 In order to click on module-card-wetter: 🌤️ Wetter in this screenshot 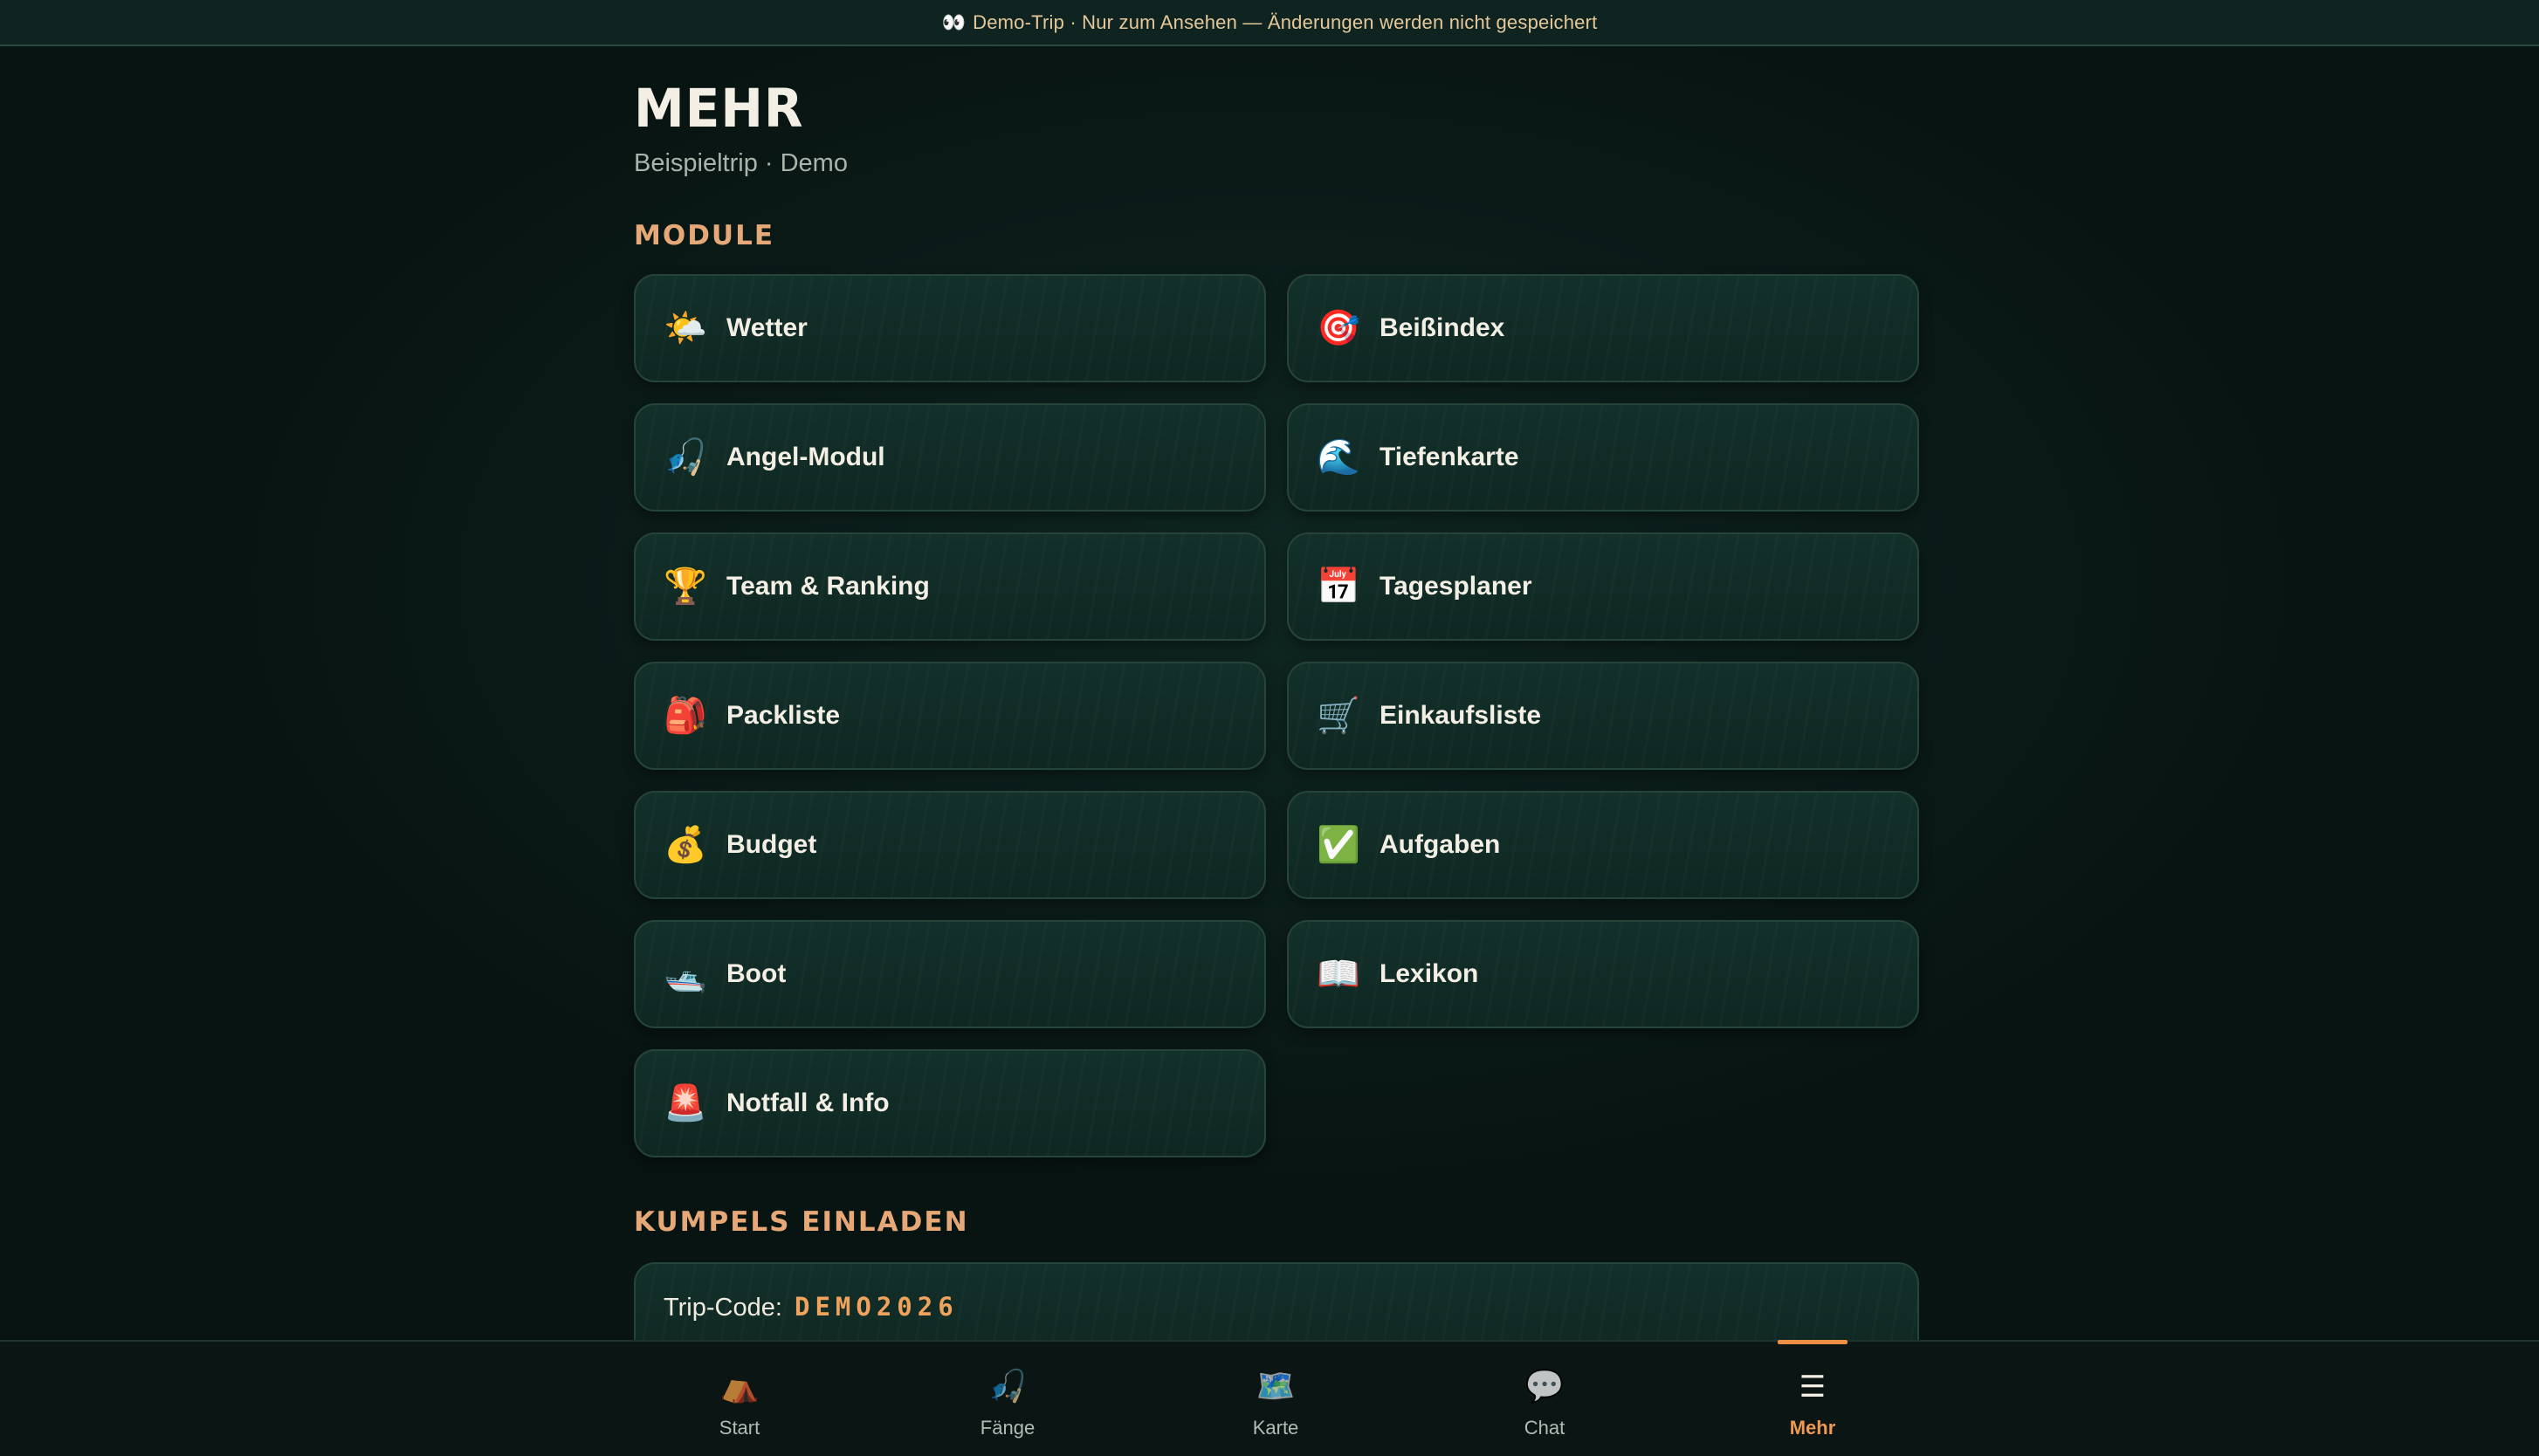, I will do `click(950, 328)`.